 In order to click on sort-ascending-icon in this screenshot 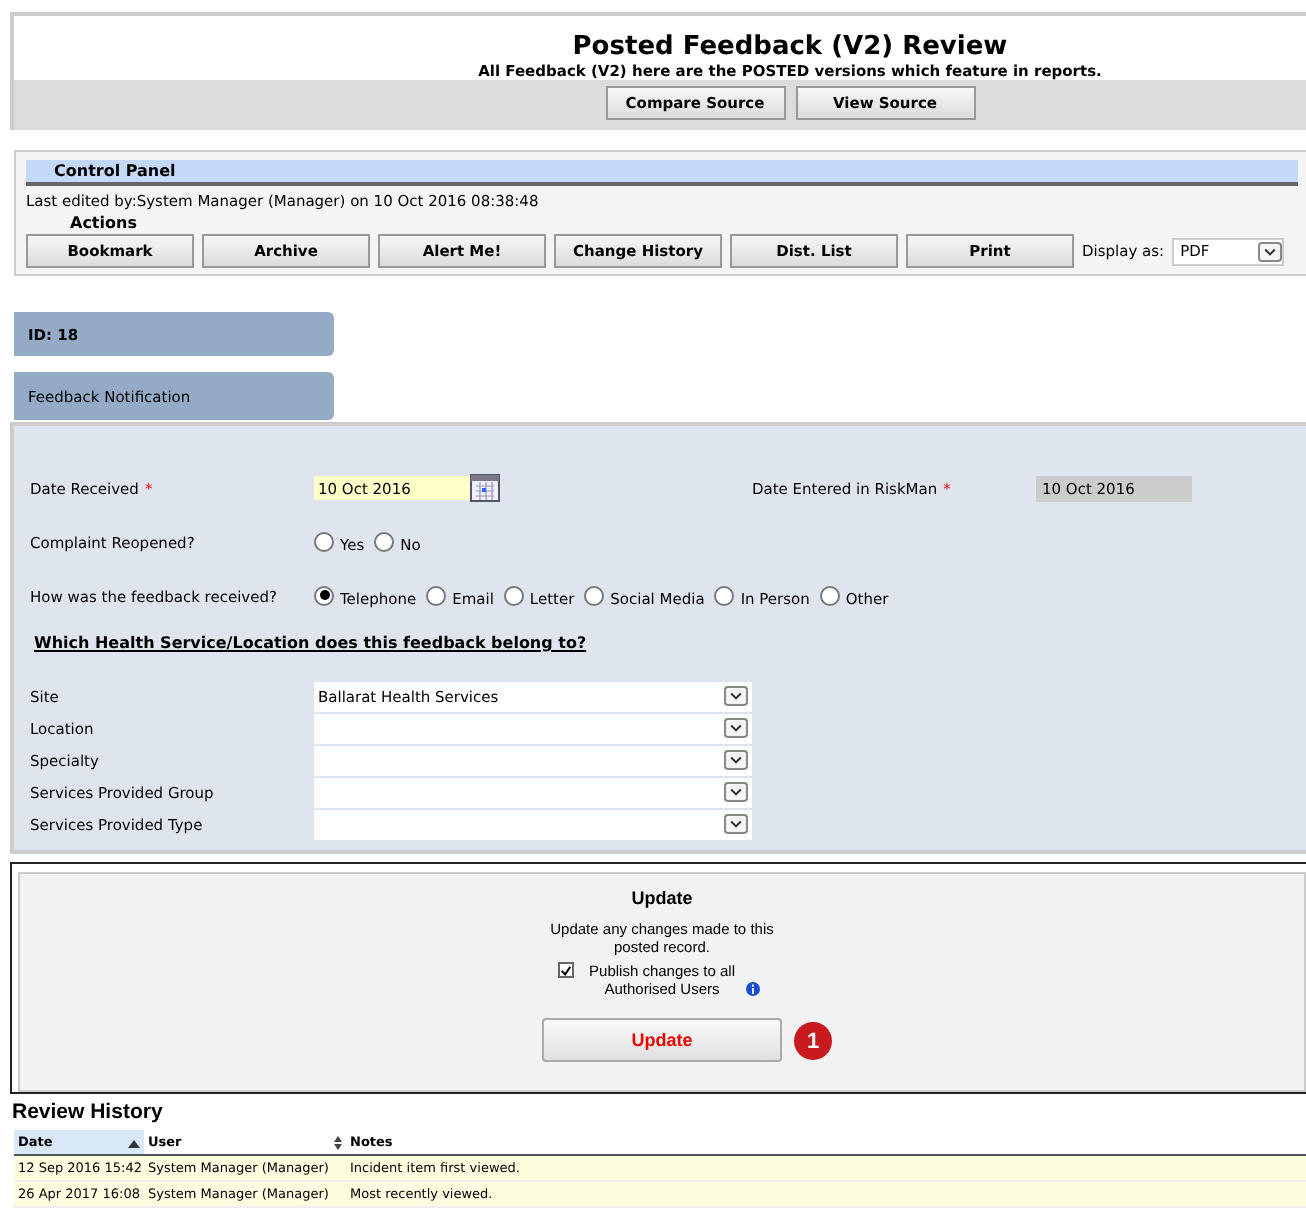, I will do `click(134, 1142)`.